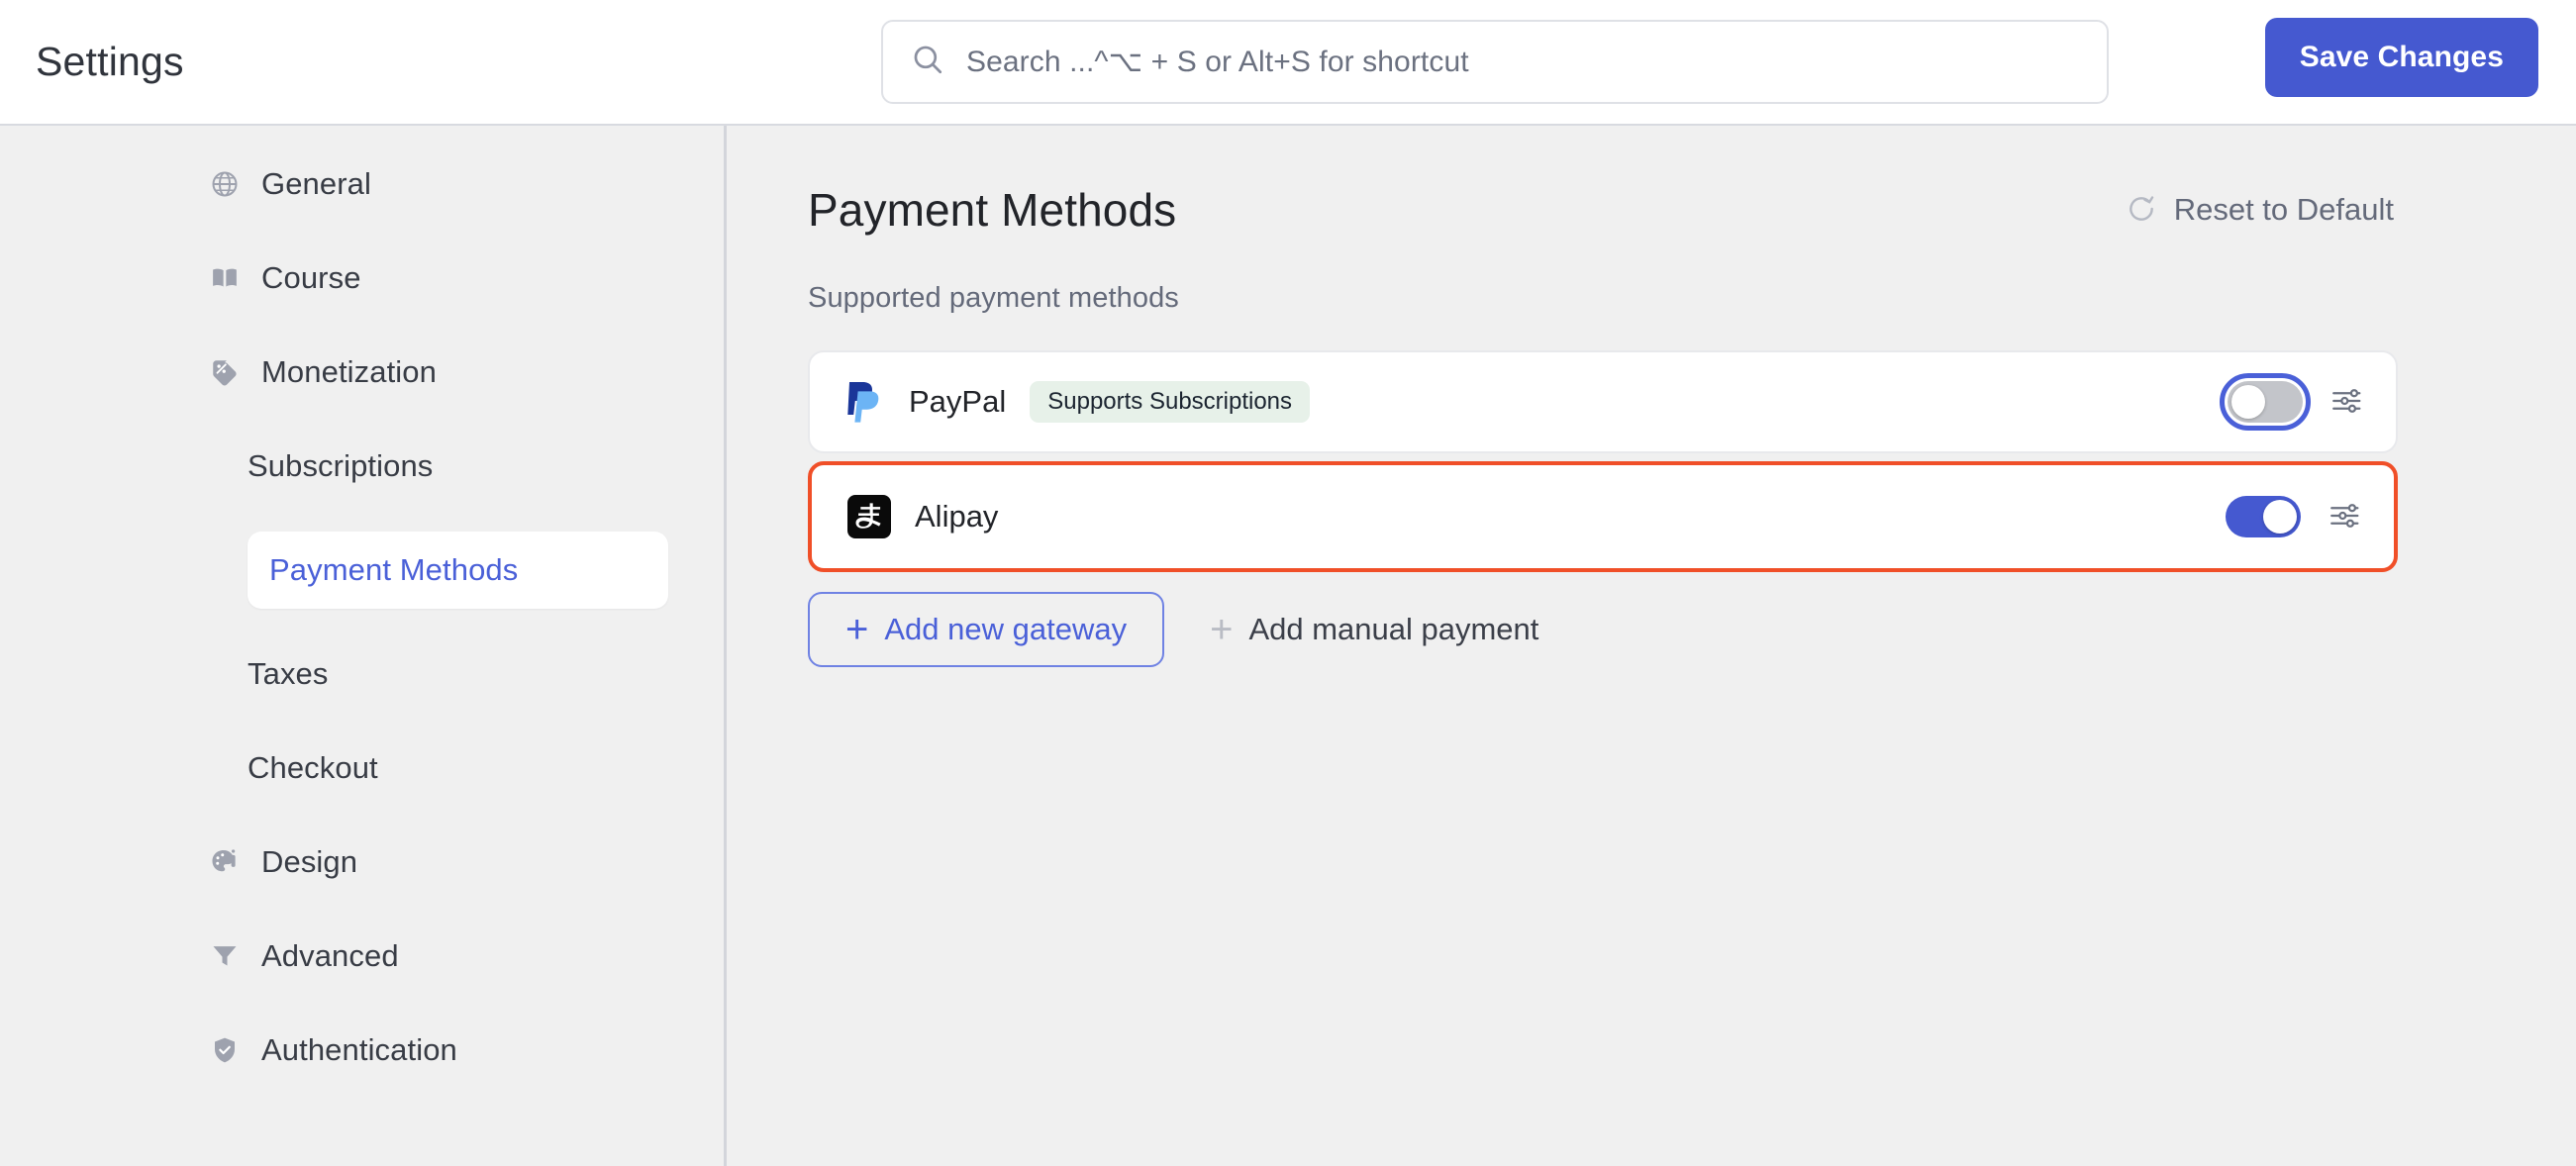 The height and width of the screenshot is (1166, 2576). I want to click on sidebar-item-monetization: Monetization, so click(438, 372).